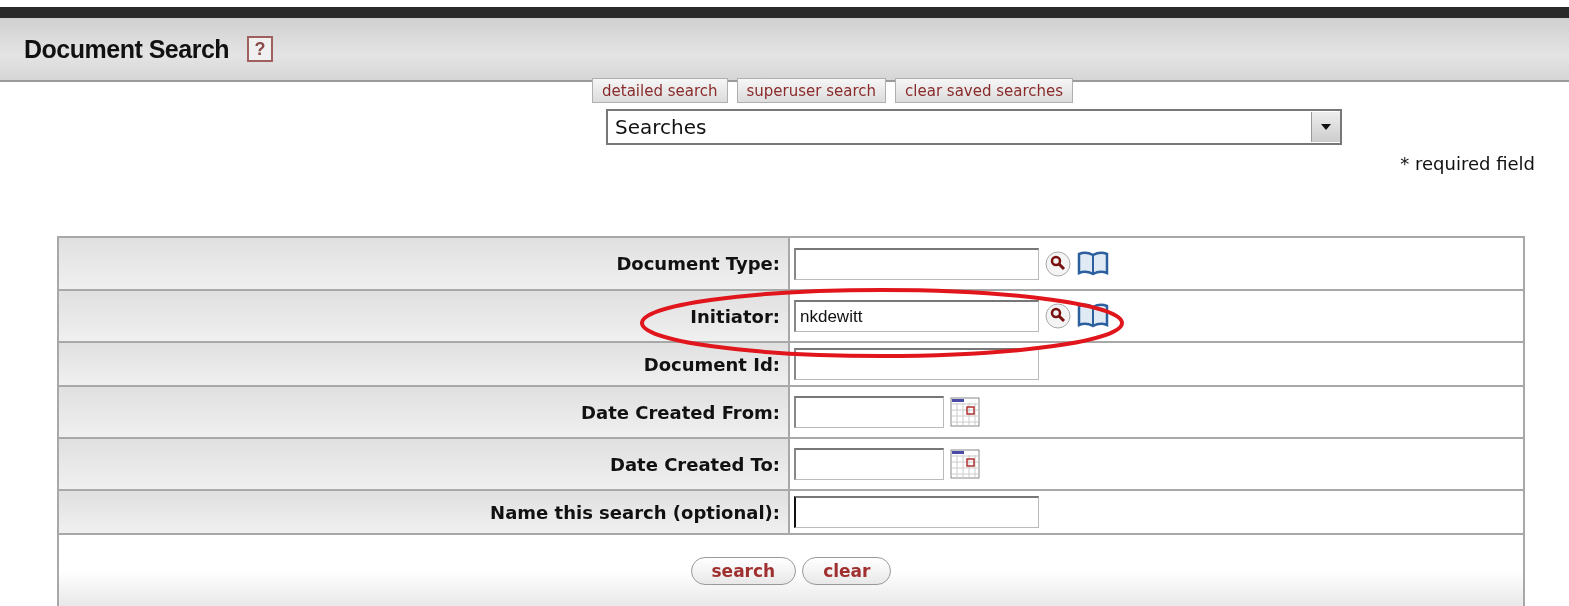  I want to click on dropdown-arrow-icon, so click(1326, 127).